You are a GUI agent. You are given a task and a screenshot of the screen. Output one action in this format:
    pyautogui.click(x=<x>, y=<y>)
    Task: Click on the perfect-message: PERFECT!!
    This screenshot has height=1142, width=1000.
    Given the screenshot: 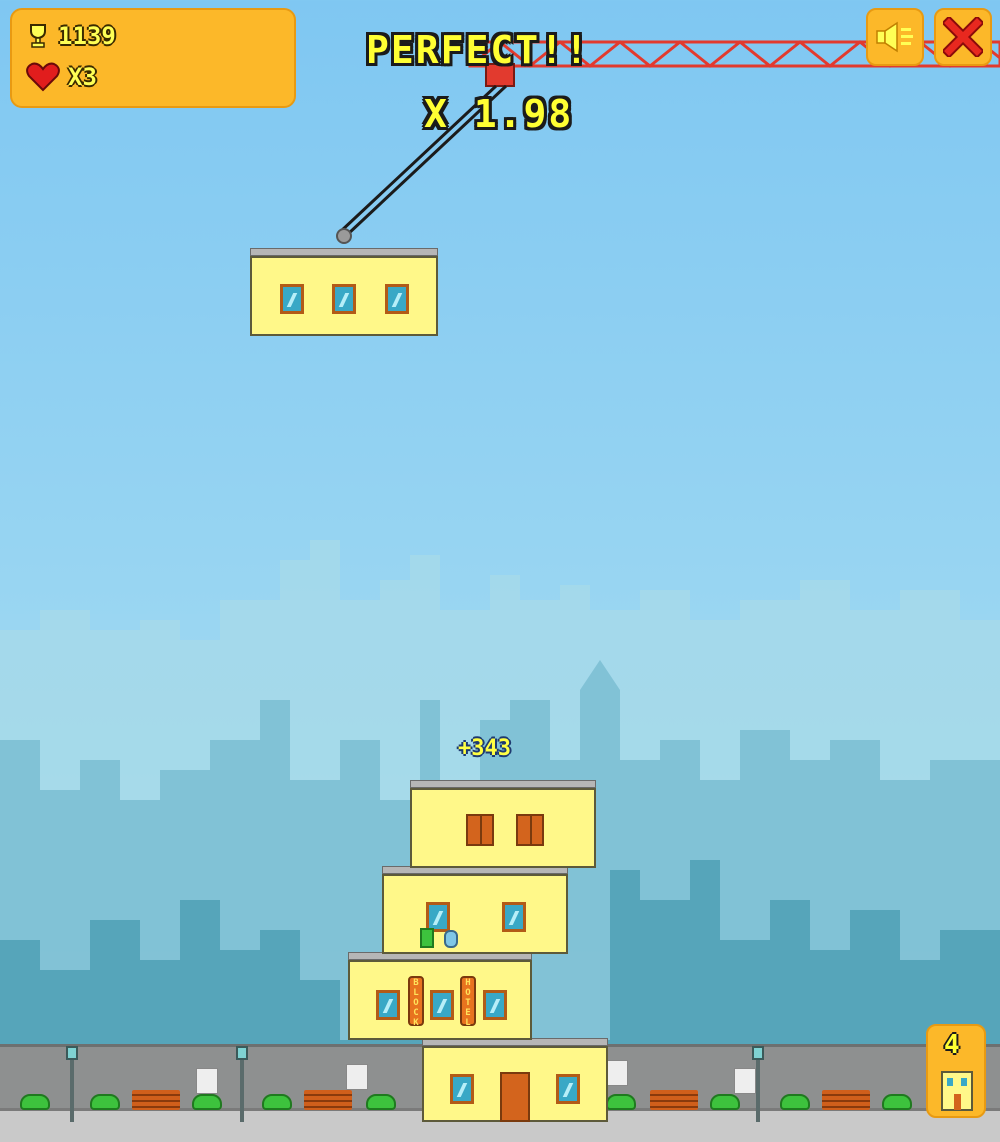 What is the action you would take?
    pyautogui.click(x=478, y=50)
    